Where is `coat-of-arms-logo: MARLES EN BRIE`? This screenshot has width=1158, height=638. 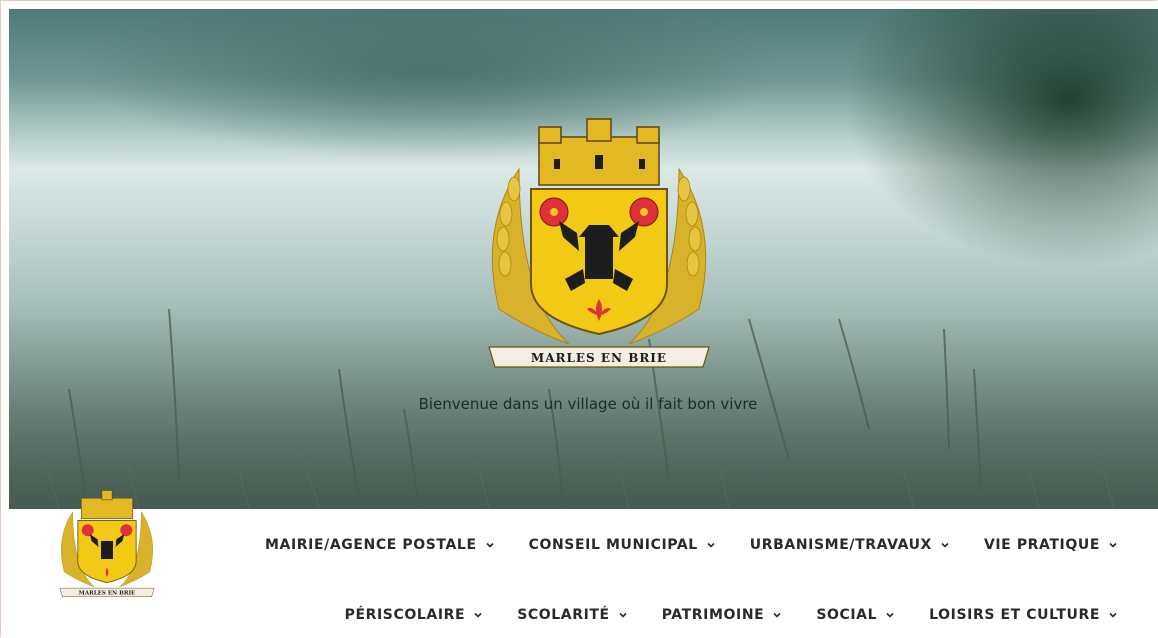 coat-of-arms-logo: MARLES EN BRIE is located at coordinates (599, 244).